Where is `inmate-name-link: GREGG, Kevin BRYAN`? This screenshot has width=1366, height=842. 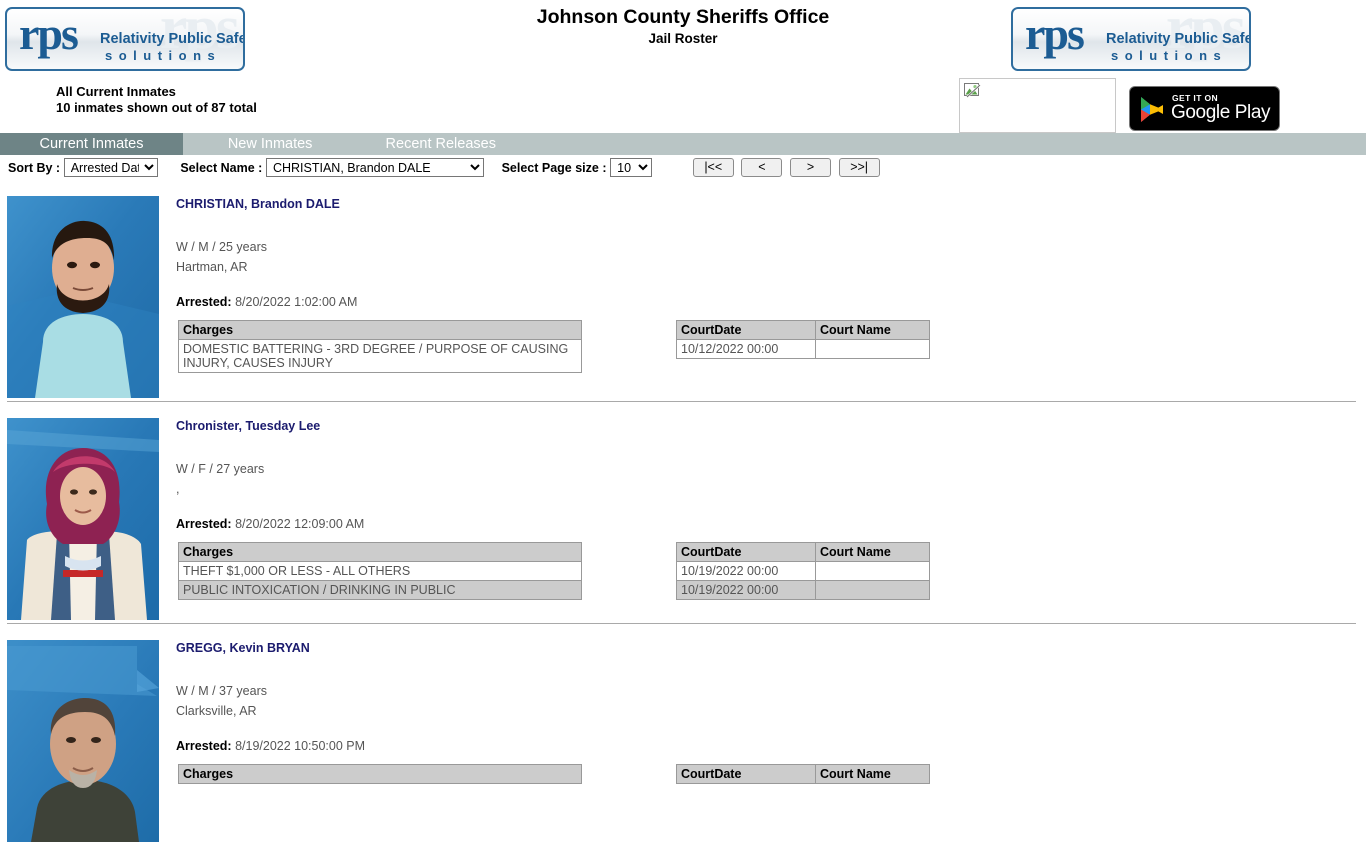 inmate-name-link: GREGG, Kevin BRYAN is located at coordinates (243, 642).